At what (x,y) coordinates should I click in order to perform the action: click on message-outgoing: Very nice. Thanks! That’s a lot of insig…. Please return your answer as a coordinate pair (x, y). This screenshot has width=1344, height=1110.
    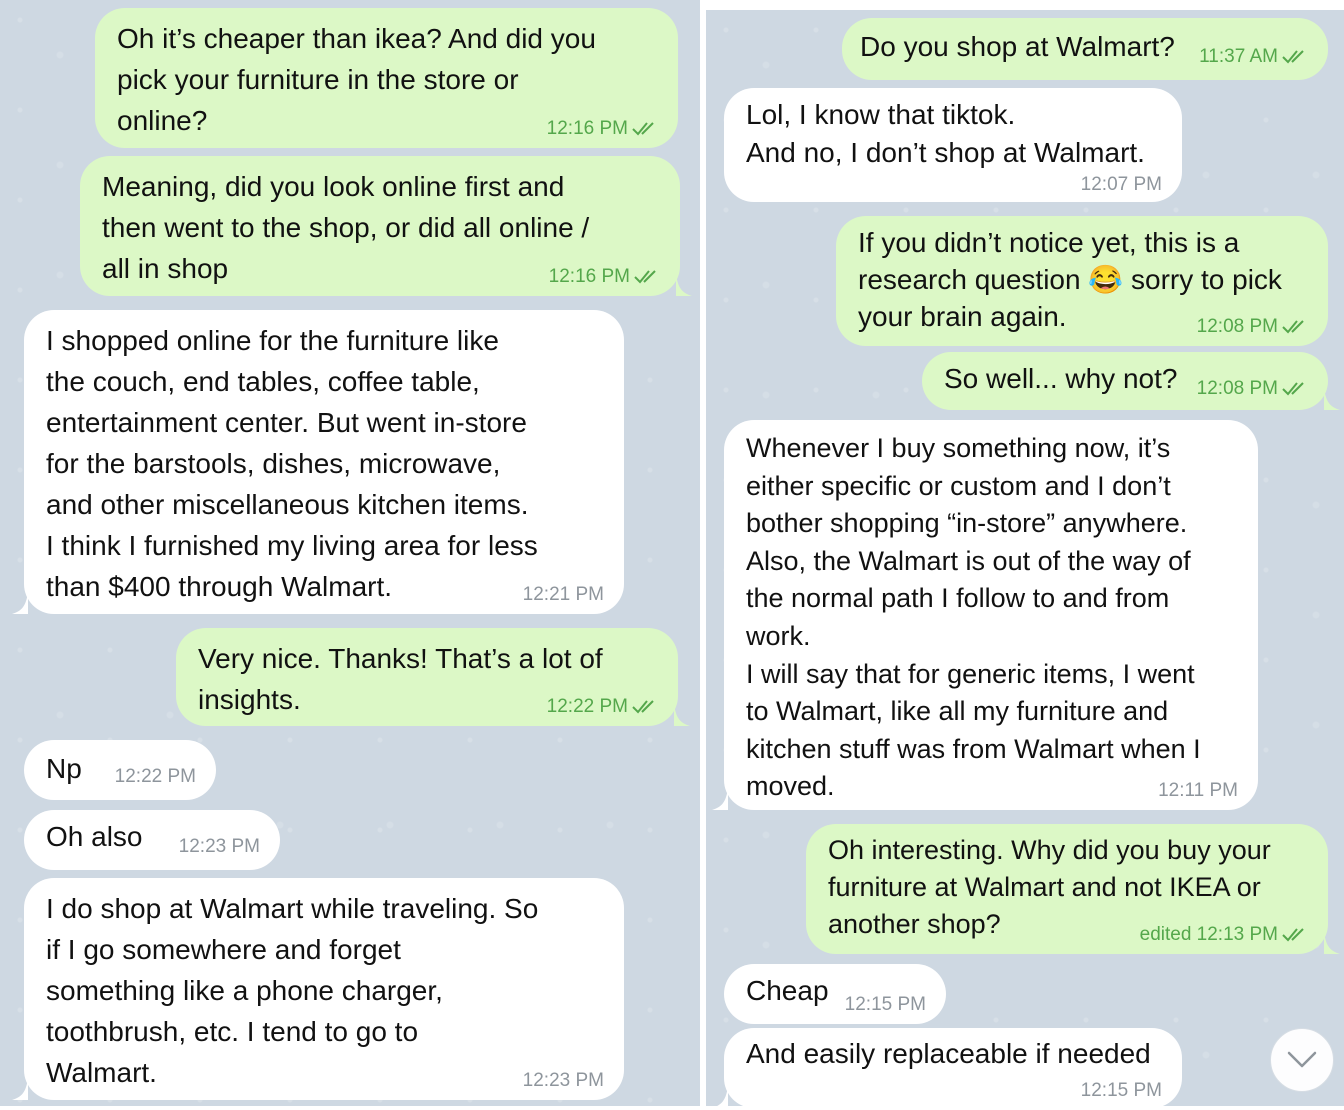
    Looking at the image, I should click on (433, 677).